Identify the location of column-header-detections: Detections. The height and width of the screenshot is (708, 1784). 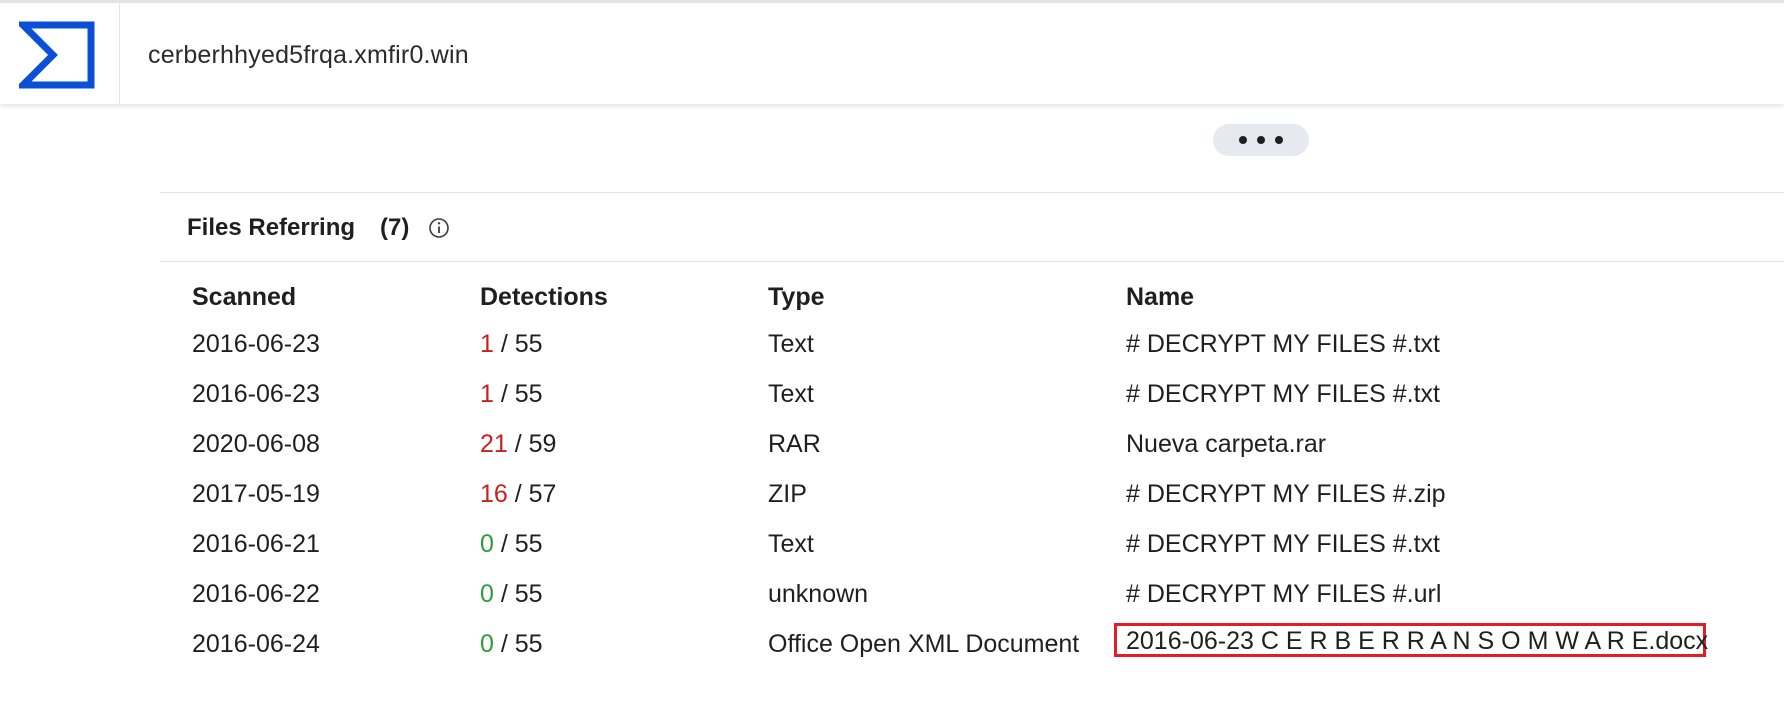
(544, 297).